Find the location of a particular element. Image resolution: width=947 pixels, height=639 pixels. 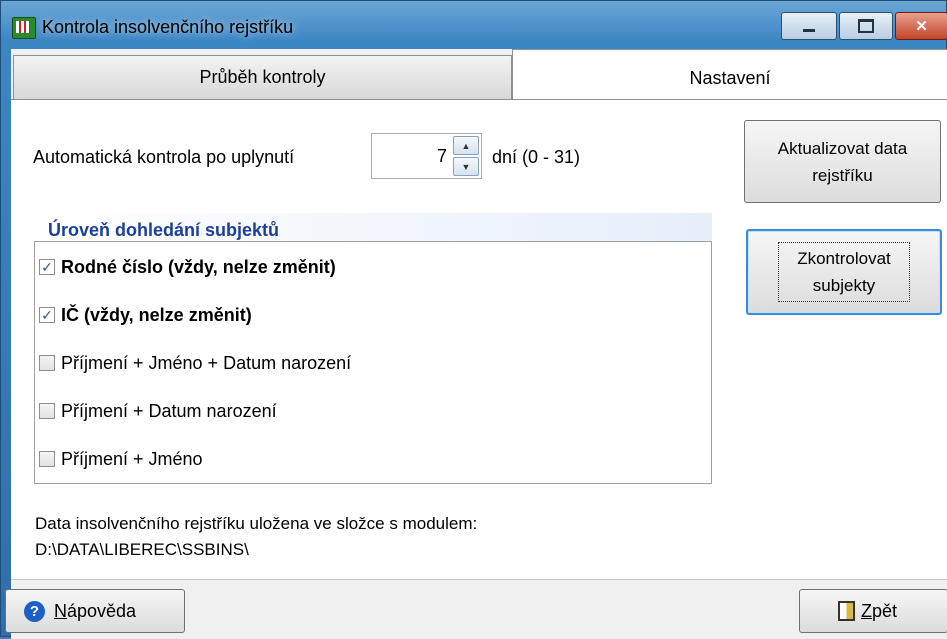

back-label-rest: pět is located at coordinates (885, 610).